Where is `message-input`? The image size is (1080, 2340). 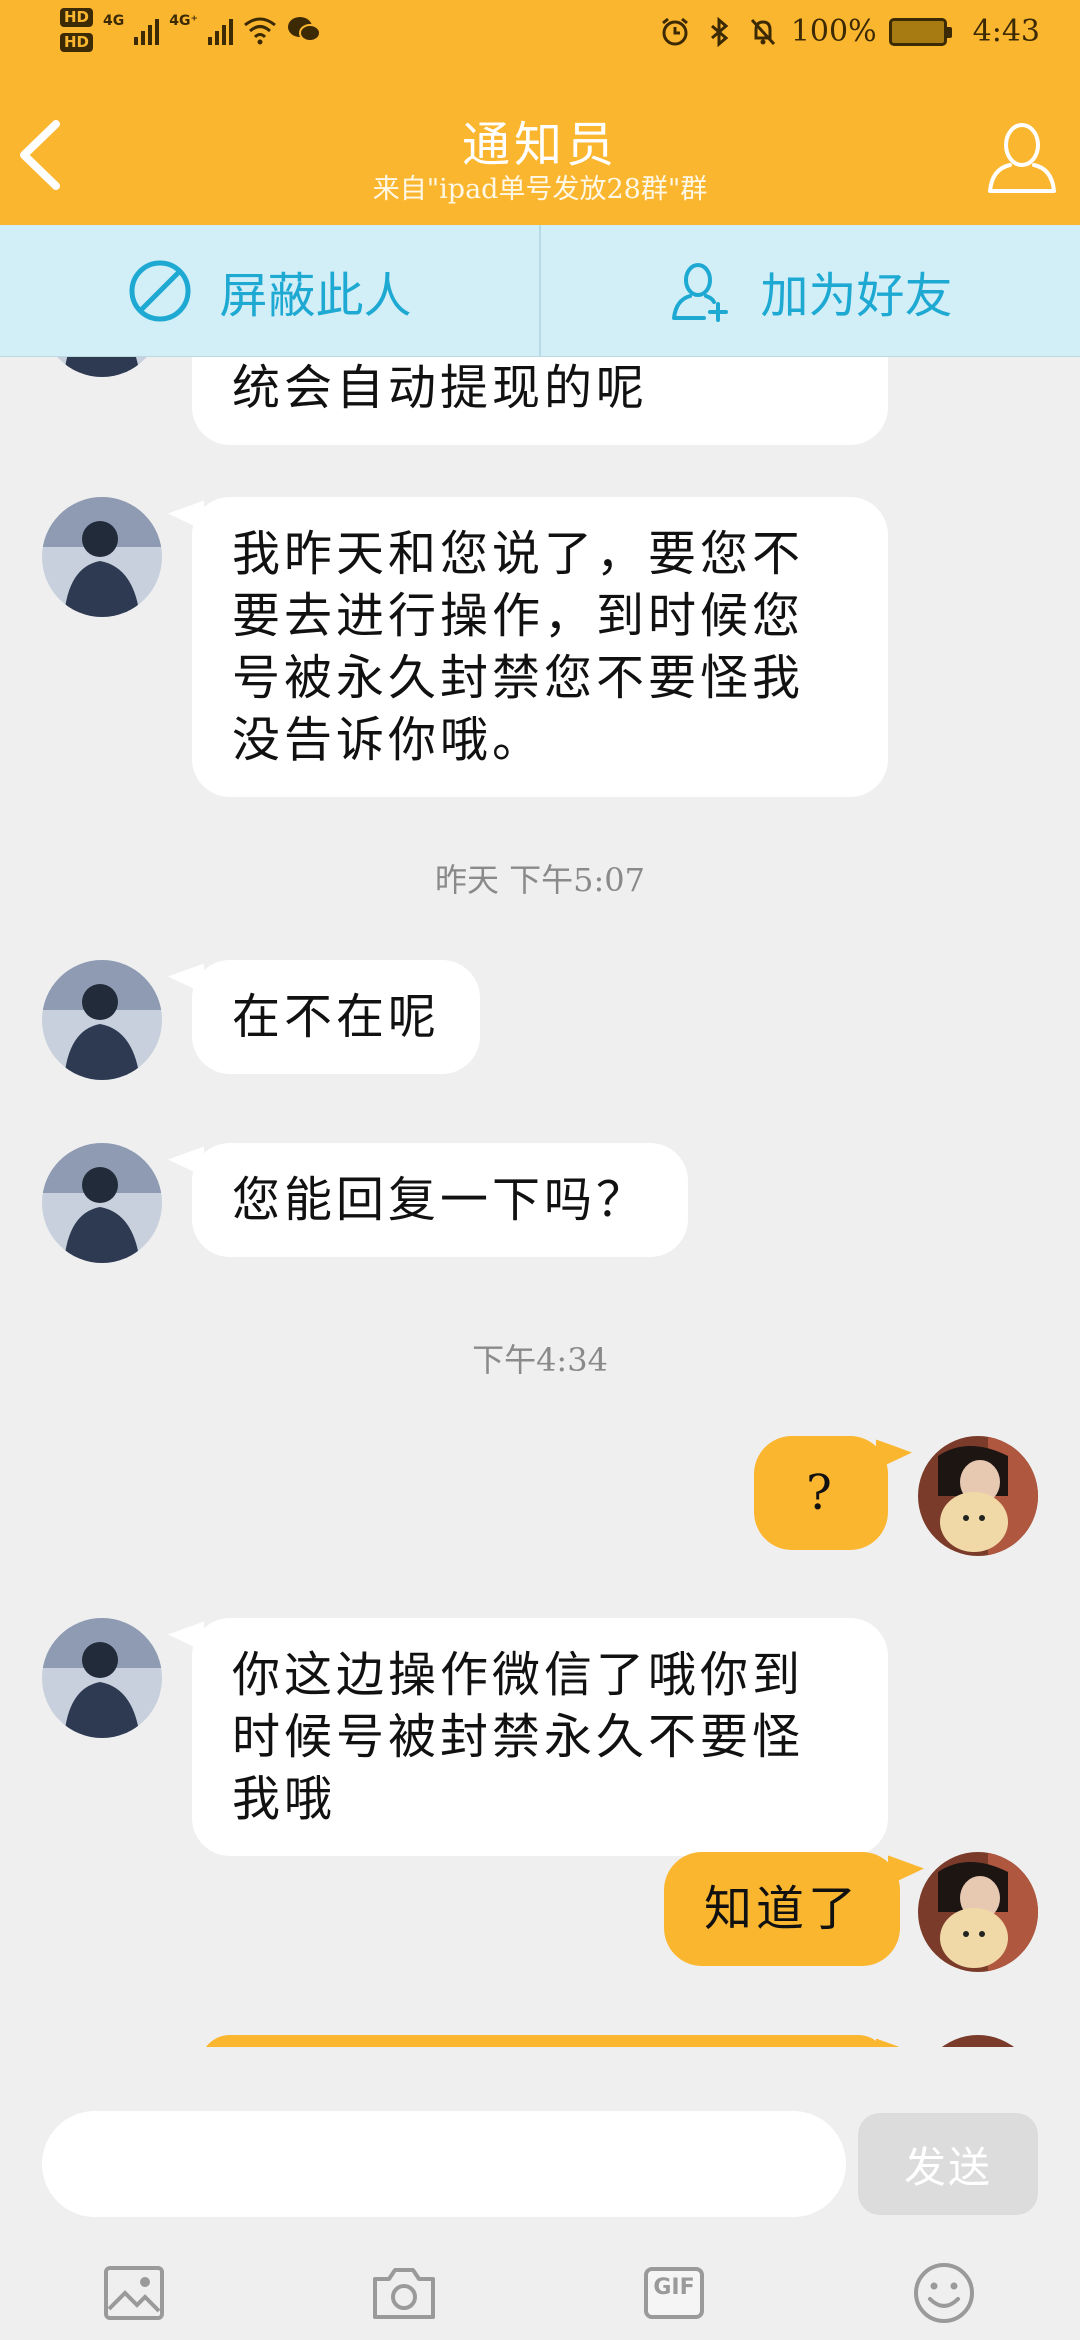
message-input is located at coordinates (444, 2164).